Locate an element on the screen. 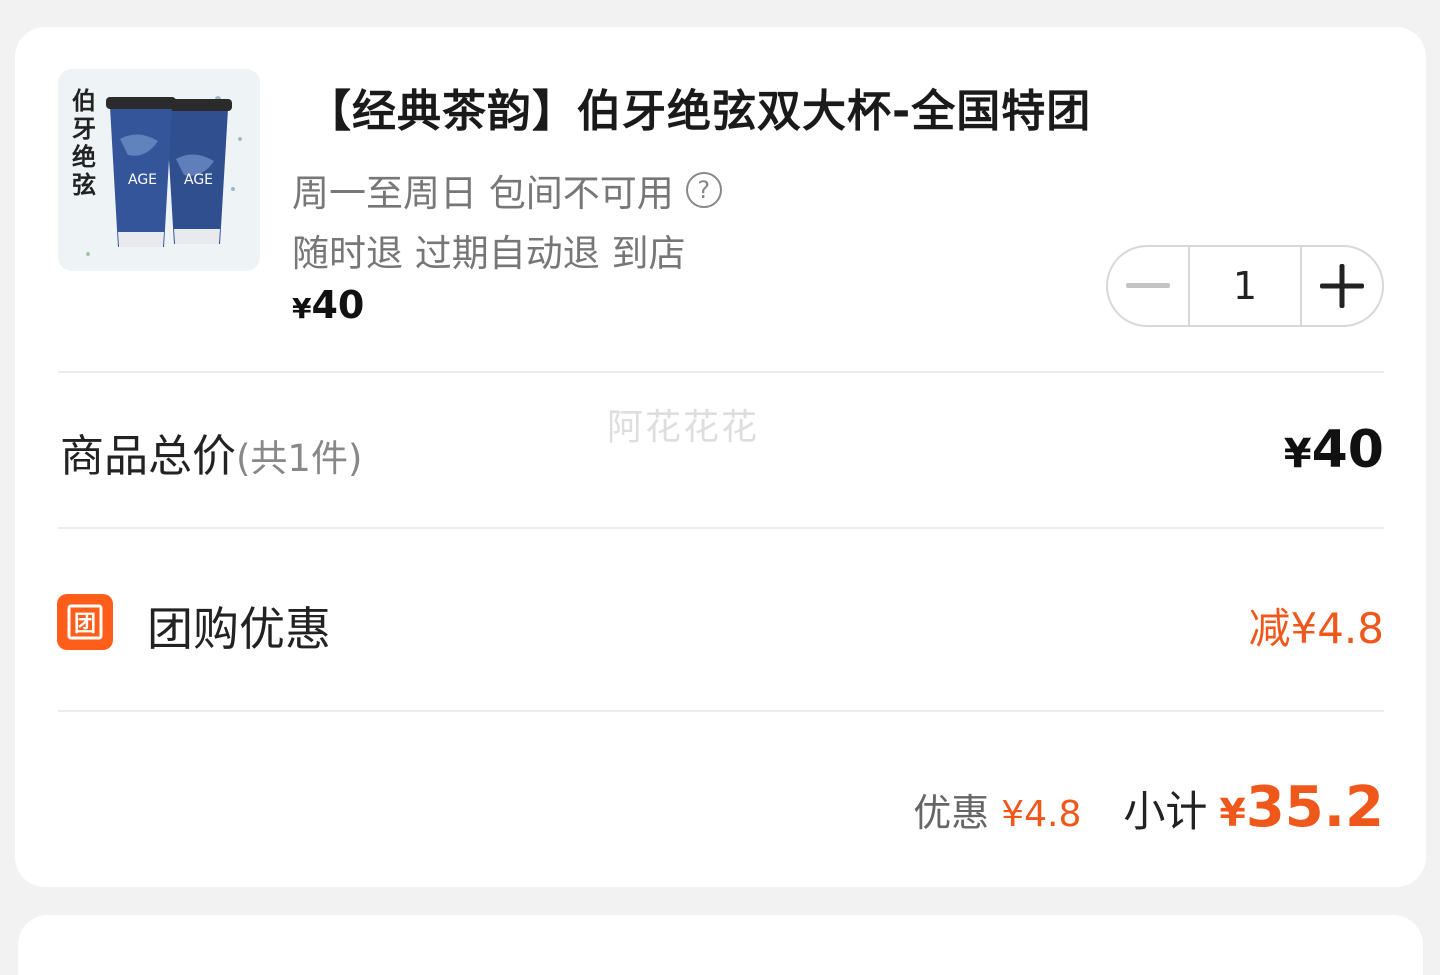  total-price: ¥40 is located at coordinates (1334, 450).